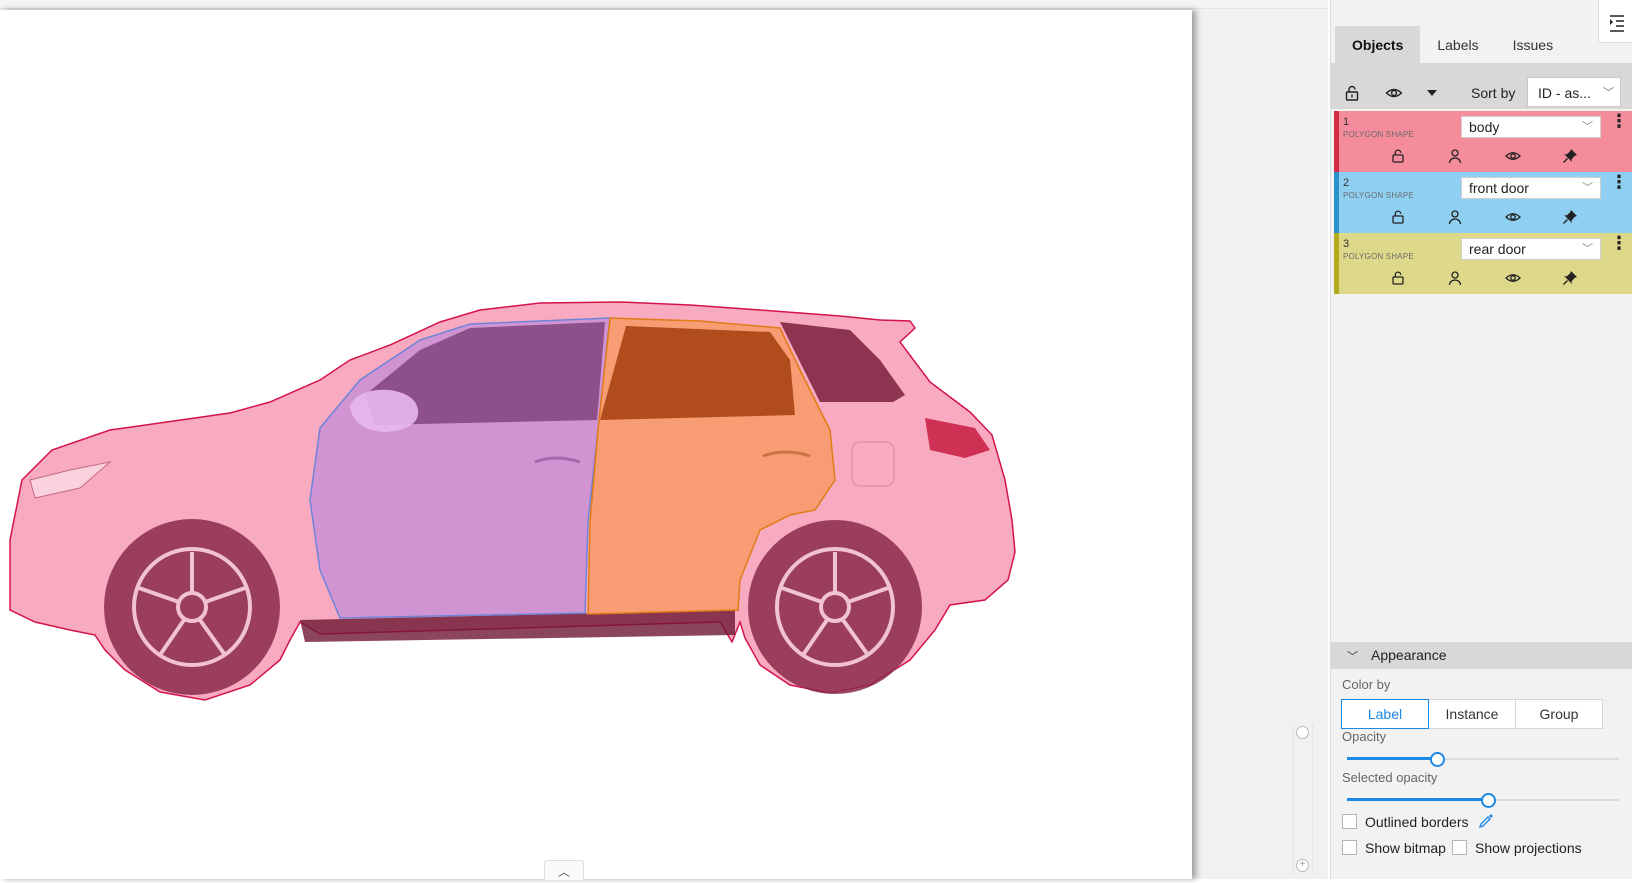 The image size is (1632, 883). I want to click on selected-opacity-slider, so click(1483, 800).